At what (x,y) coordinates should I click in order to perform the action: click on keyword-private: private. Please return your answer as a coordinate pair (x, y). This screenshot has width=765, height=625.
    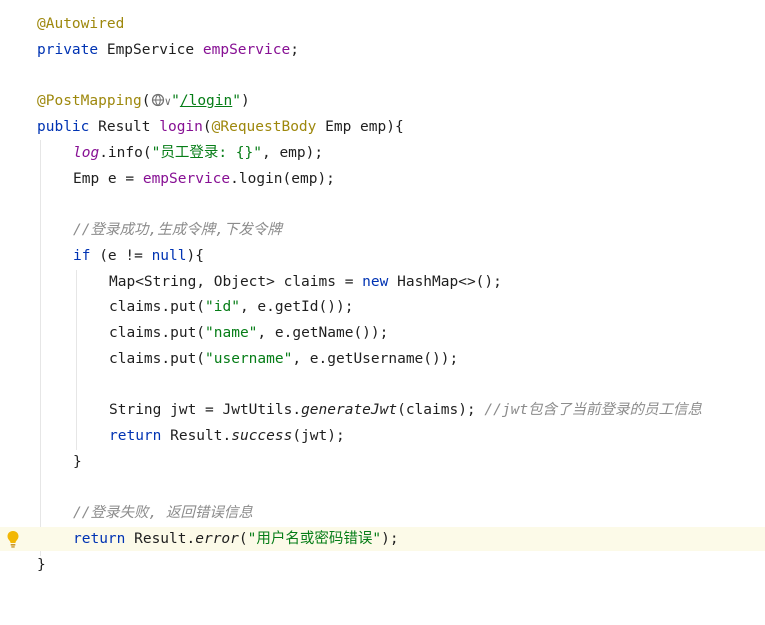
    Looking at the image, I should click on (68, 50).